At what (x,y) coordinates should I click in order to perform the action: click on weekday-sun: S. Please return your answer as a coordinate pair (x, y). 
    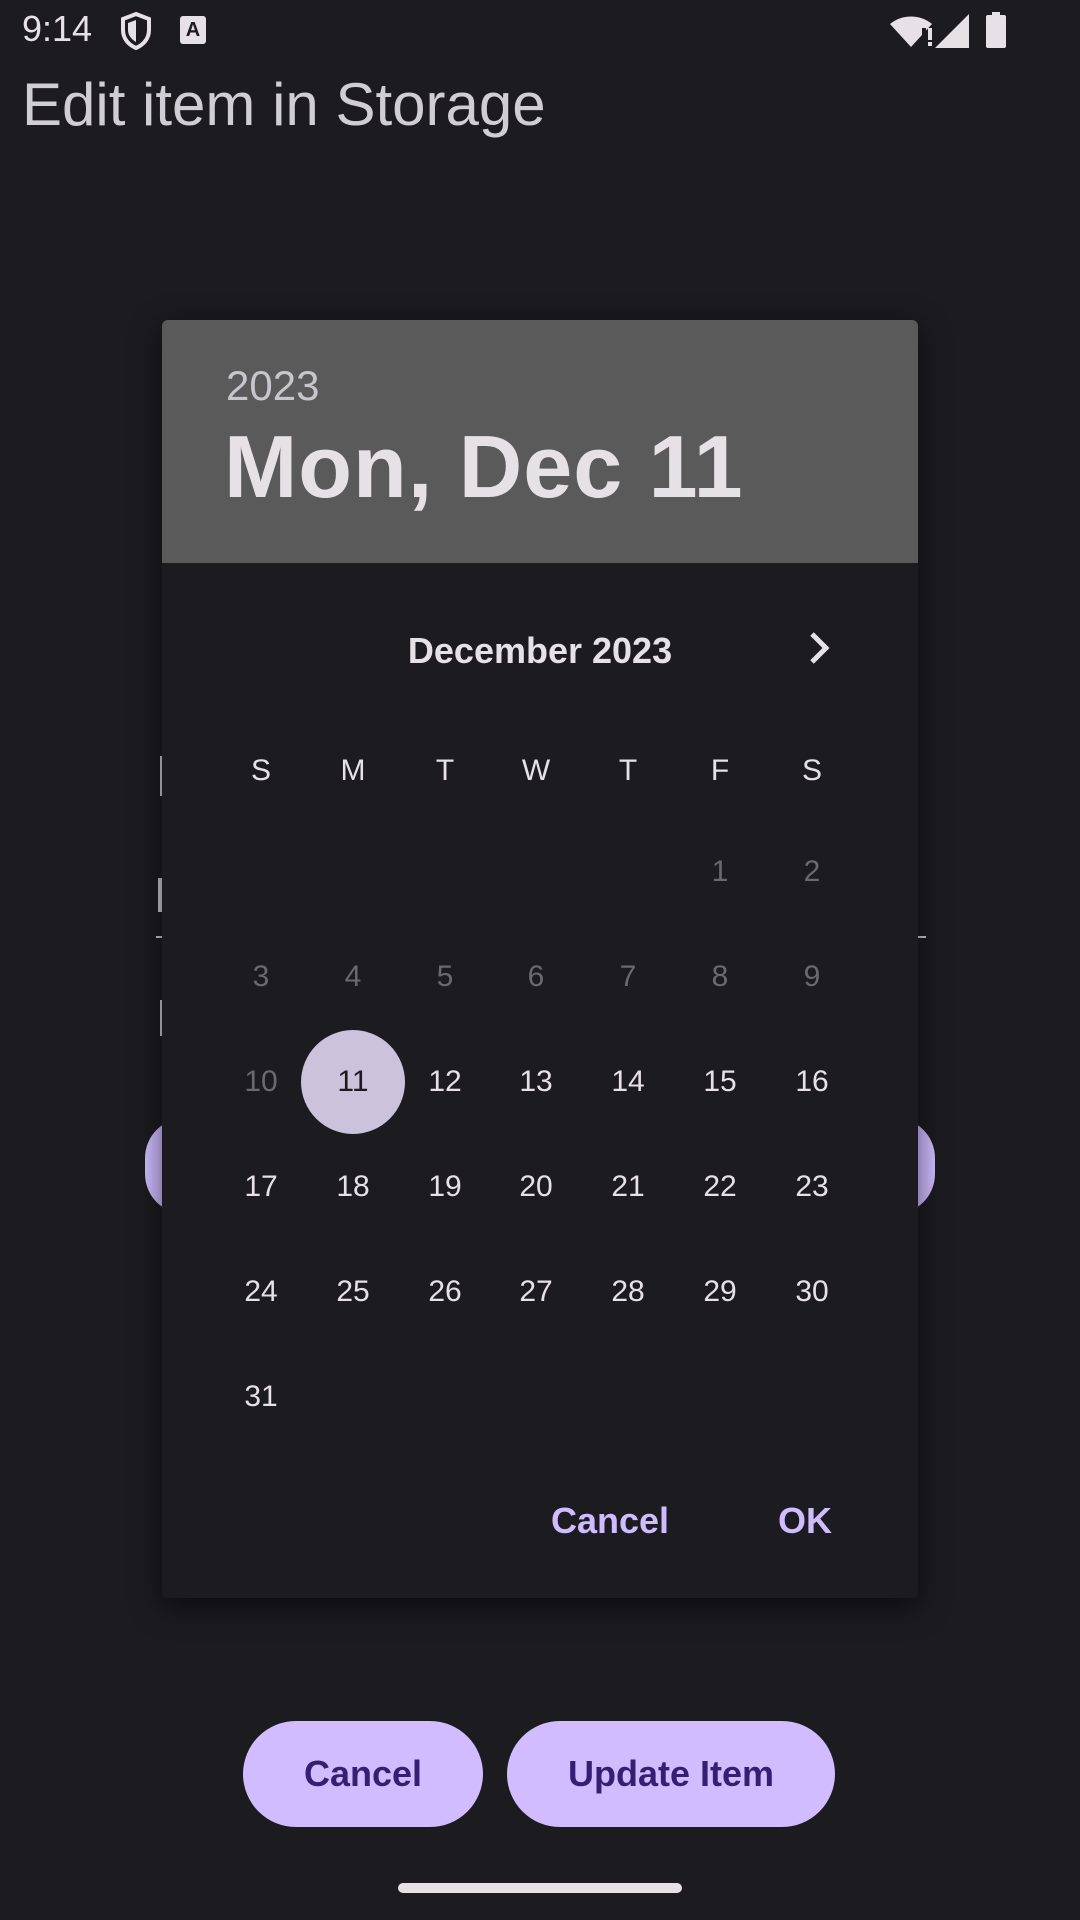
    Looking at the image, I should click on (260, 770).